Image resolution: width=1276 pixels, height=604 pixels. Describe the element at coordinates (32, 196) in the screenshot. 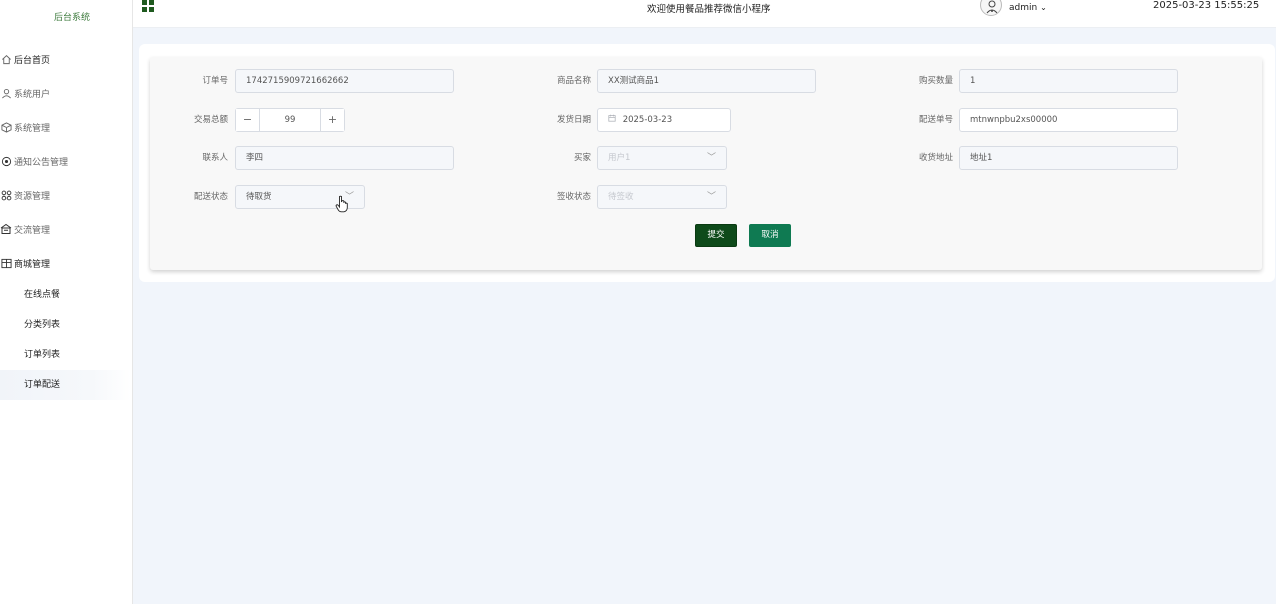

I see `sidebar-item-label: 资源管理` at that location.